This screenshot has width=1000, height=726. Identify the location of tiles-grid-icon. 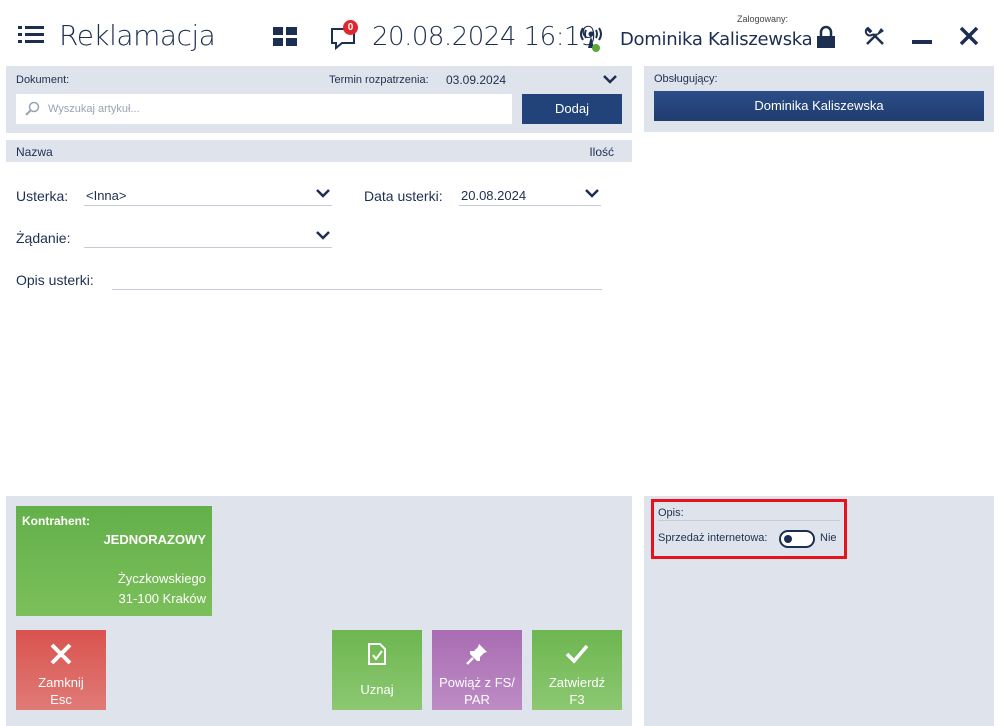
(285, 37).